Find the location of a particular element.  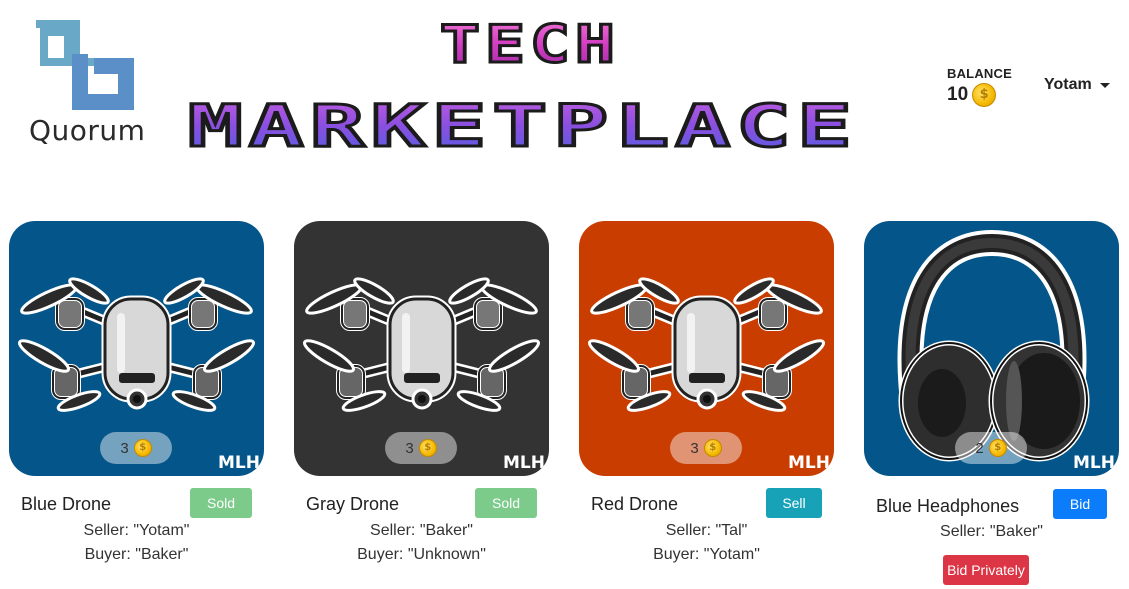

balance-label: BALANCE is located at coordinates (979, 73).